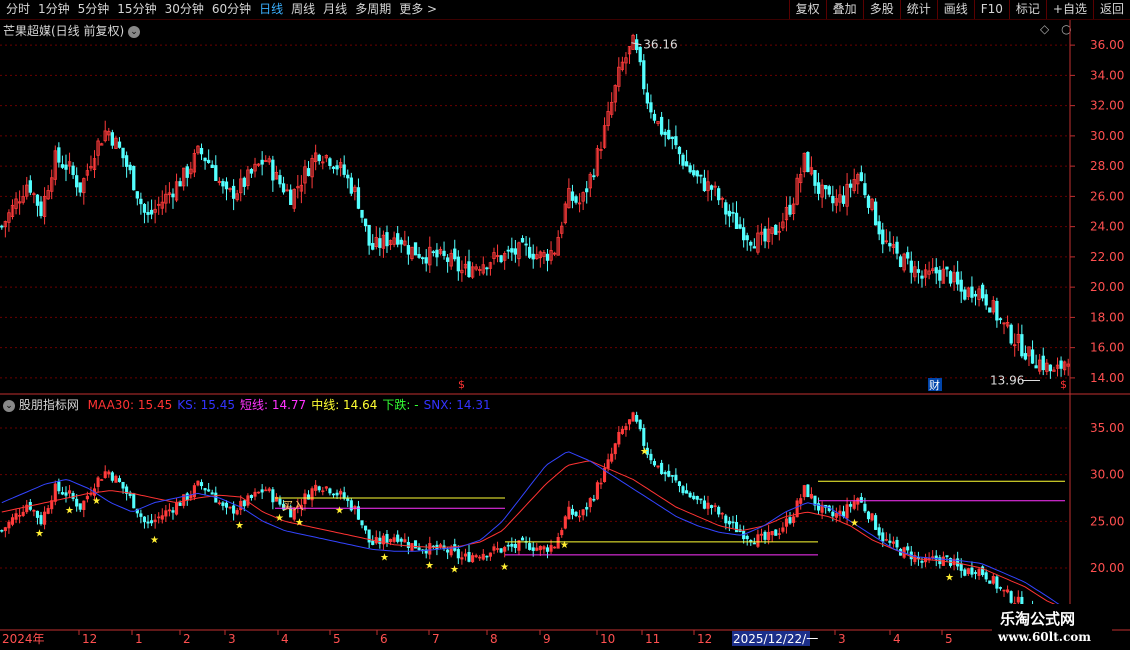  What do you see at coordinates (1044, 637) in the screenshot?
I see `logo-line2: www.60lt.com` at bounding box center [1044, 637].